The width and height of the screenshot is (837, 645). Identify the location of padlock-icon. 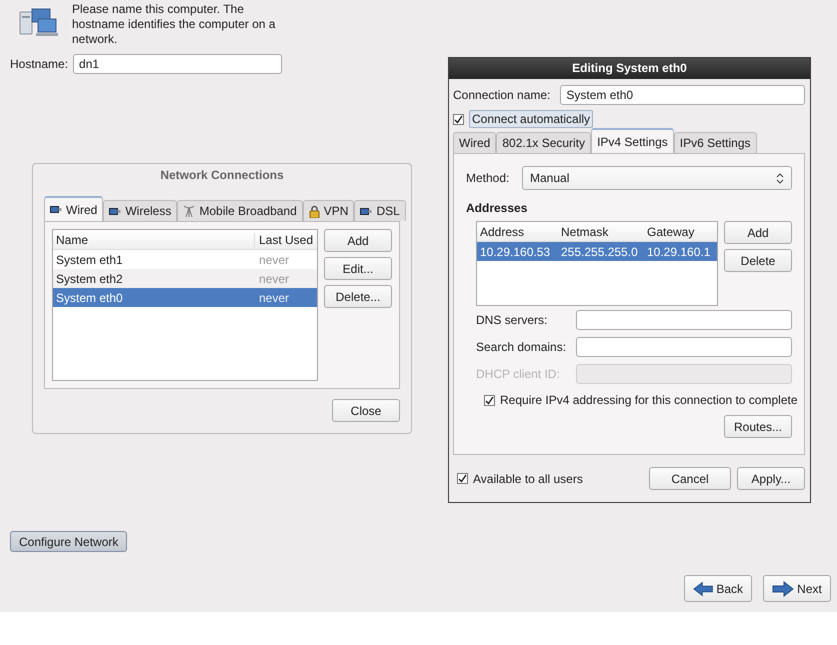
(314, 211).